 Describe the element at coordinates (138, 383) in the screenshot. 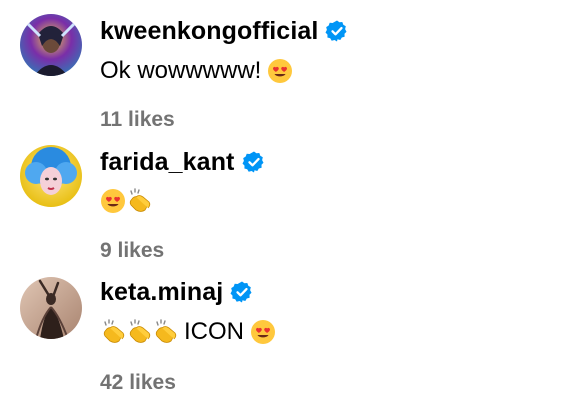

I see `likes-count: 42 likes` at that location.